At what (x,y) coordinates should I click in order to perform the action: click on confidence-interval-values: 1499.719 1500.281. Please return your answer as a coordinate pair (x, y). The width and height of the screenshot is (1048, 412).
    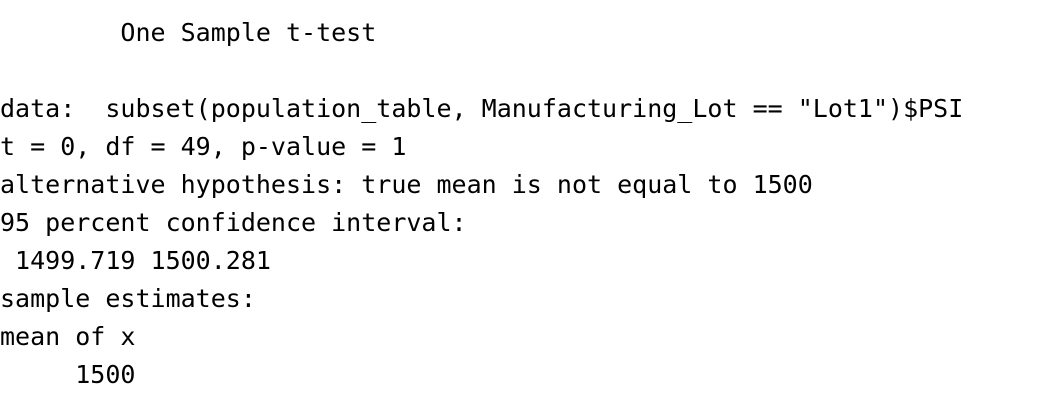
    Looking at the image, I should click on (135, 260).